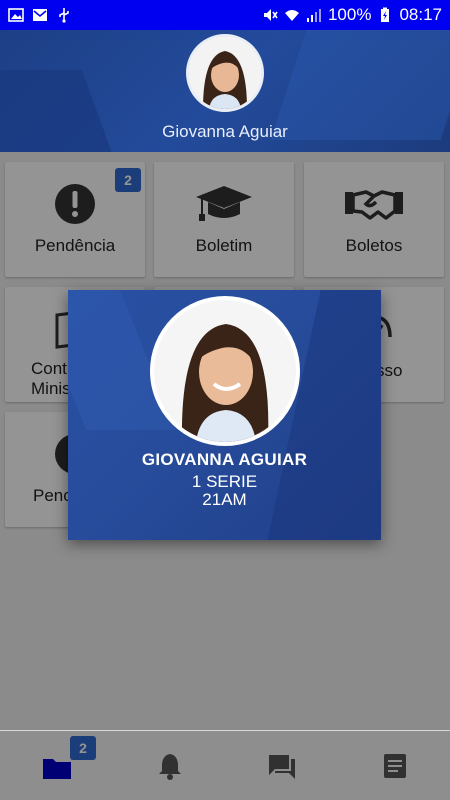  Describe the element at coordinates (291, 15) in the screenshot. I see `wifi-icon` at that location.